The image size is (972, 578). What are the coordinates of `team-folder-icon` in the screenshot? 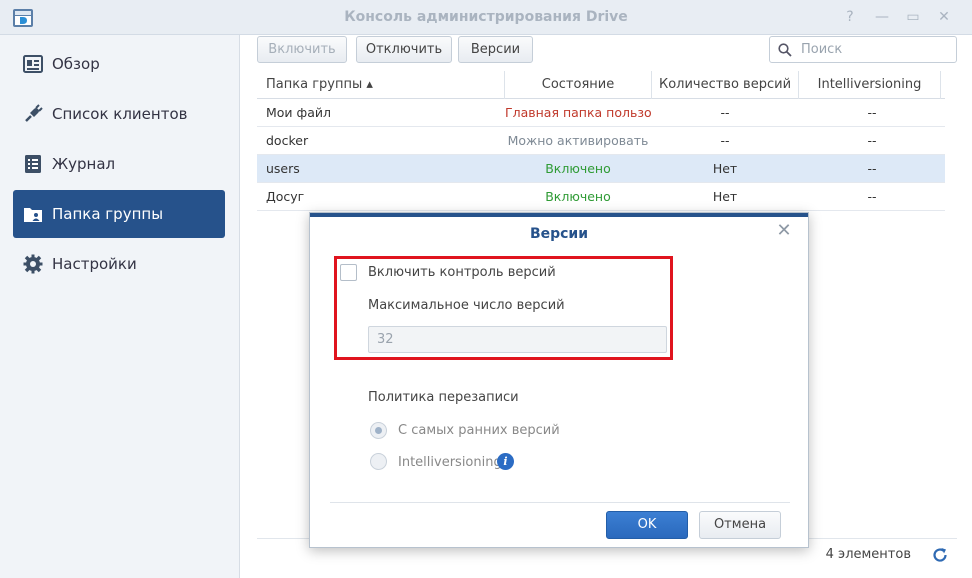 It's located at (33, 214).